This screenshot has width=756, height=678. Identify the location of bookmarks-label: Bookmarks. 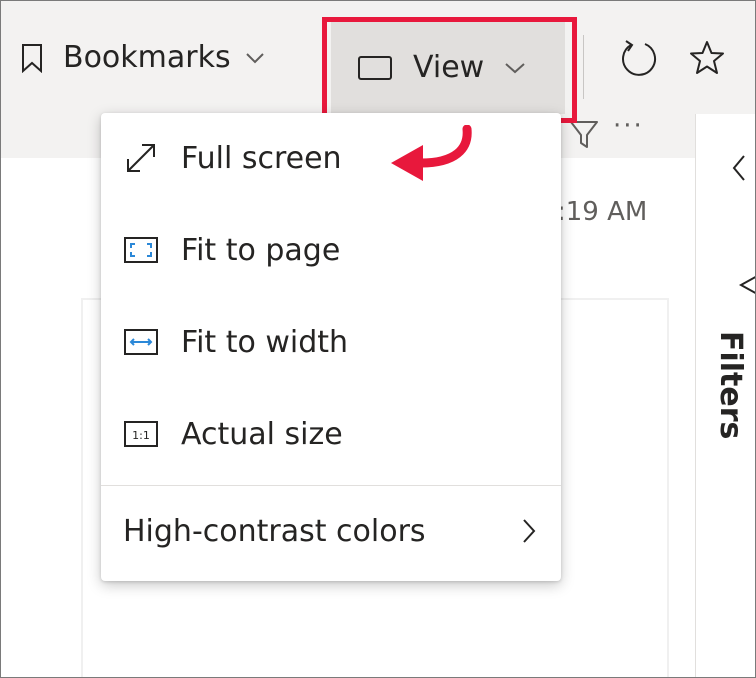
(147, 57).